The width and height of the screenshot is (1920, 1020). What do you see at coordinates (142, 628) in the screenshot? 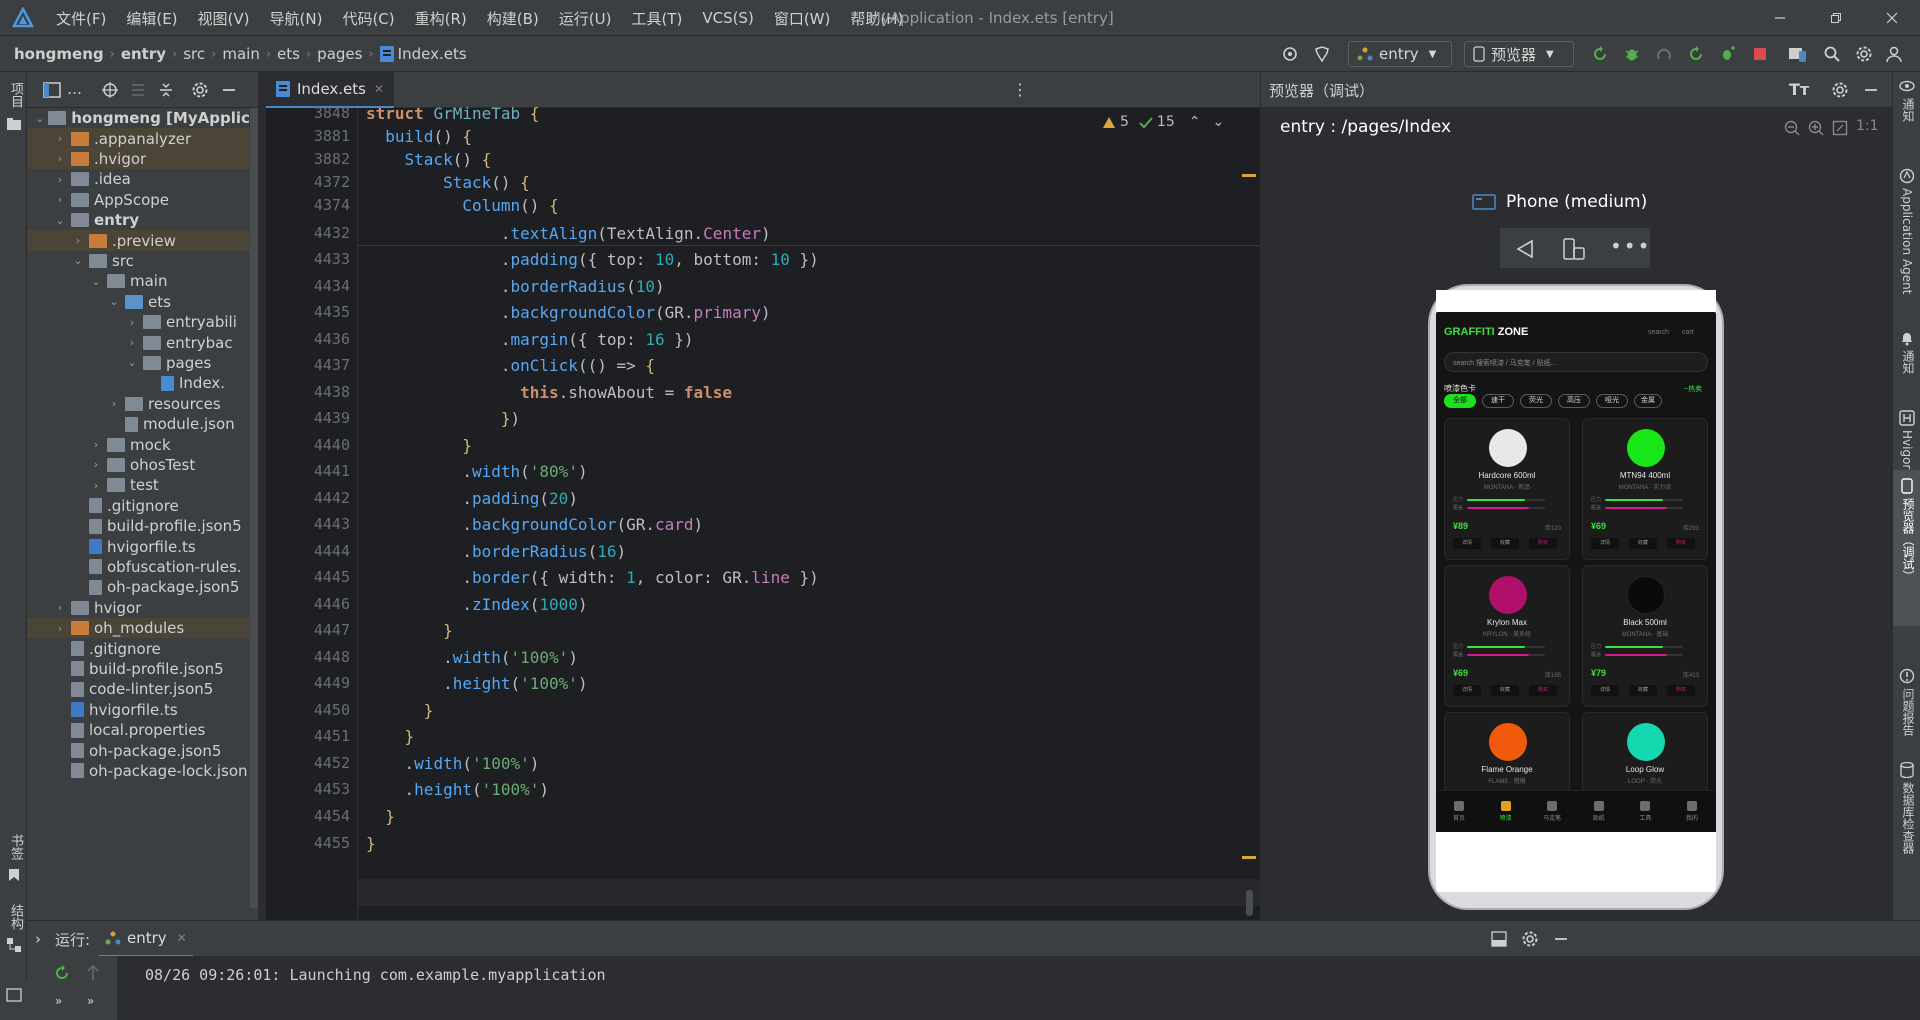
I see `tree-item: › oh_modules` at bounding box center [142, 628].